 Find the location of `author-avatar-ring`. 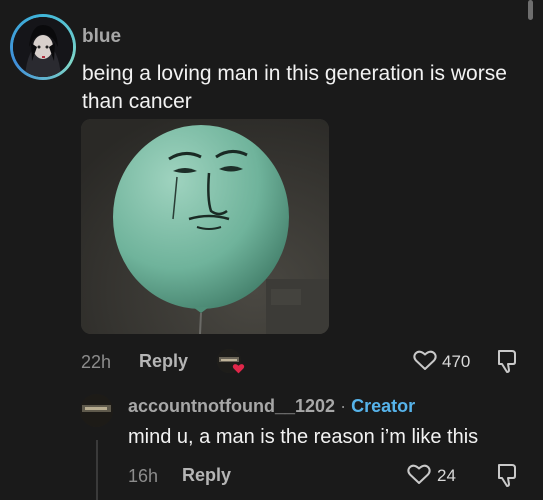

author-avatar-ring is located at coordinates (43, 47).